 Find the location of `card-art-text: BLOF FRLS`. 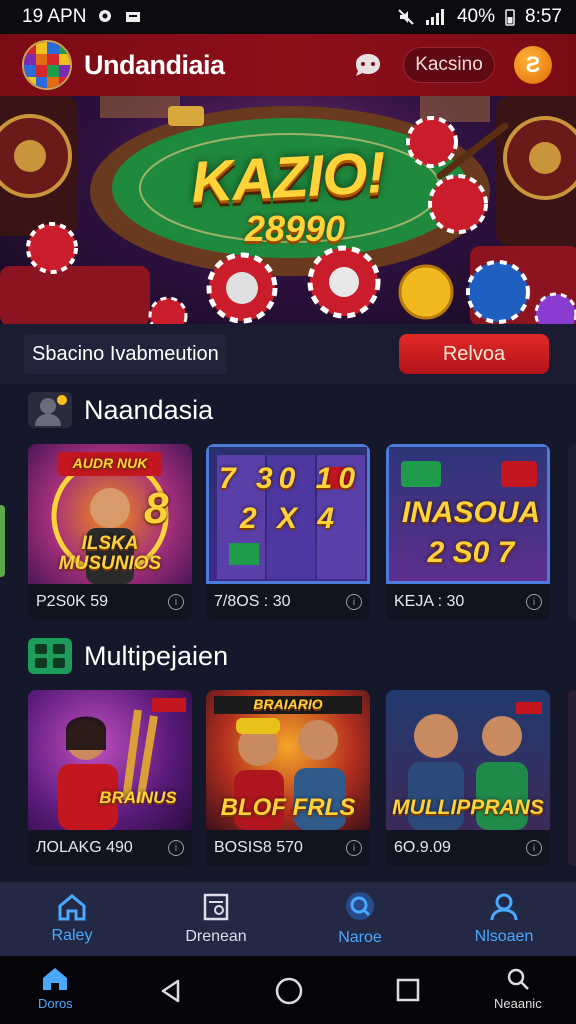

card-art-text: BLOF FRLS is located at coordinates (288, 807).